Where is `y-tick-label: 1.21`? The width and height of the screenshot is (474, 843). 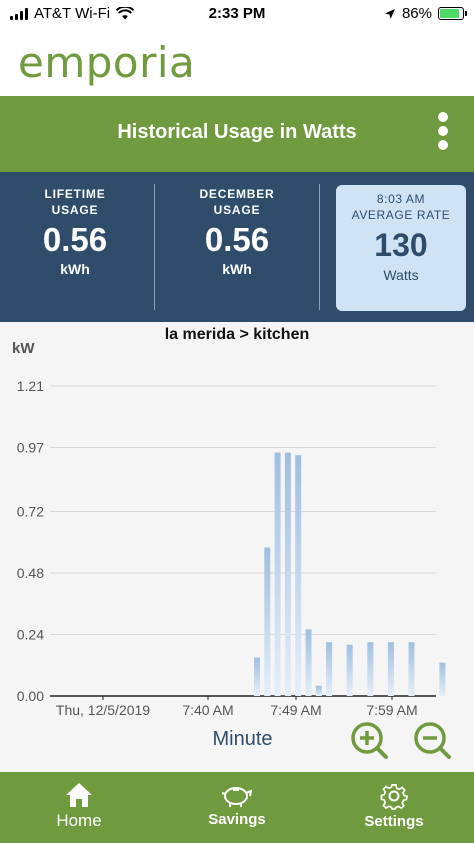
y-tick-label: 1.21 is located at coordinates (30, 386).